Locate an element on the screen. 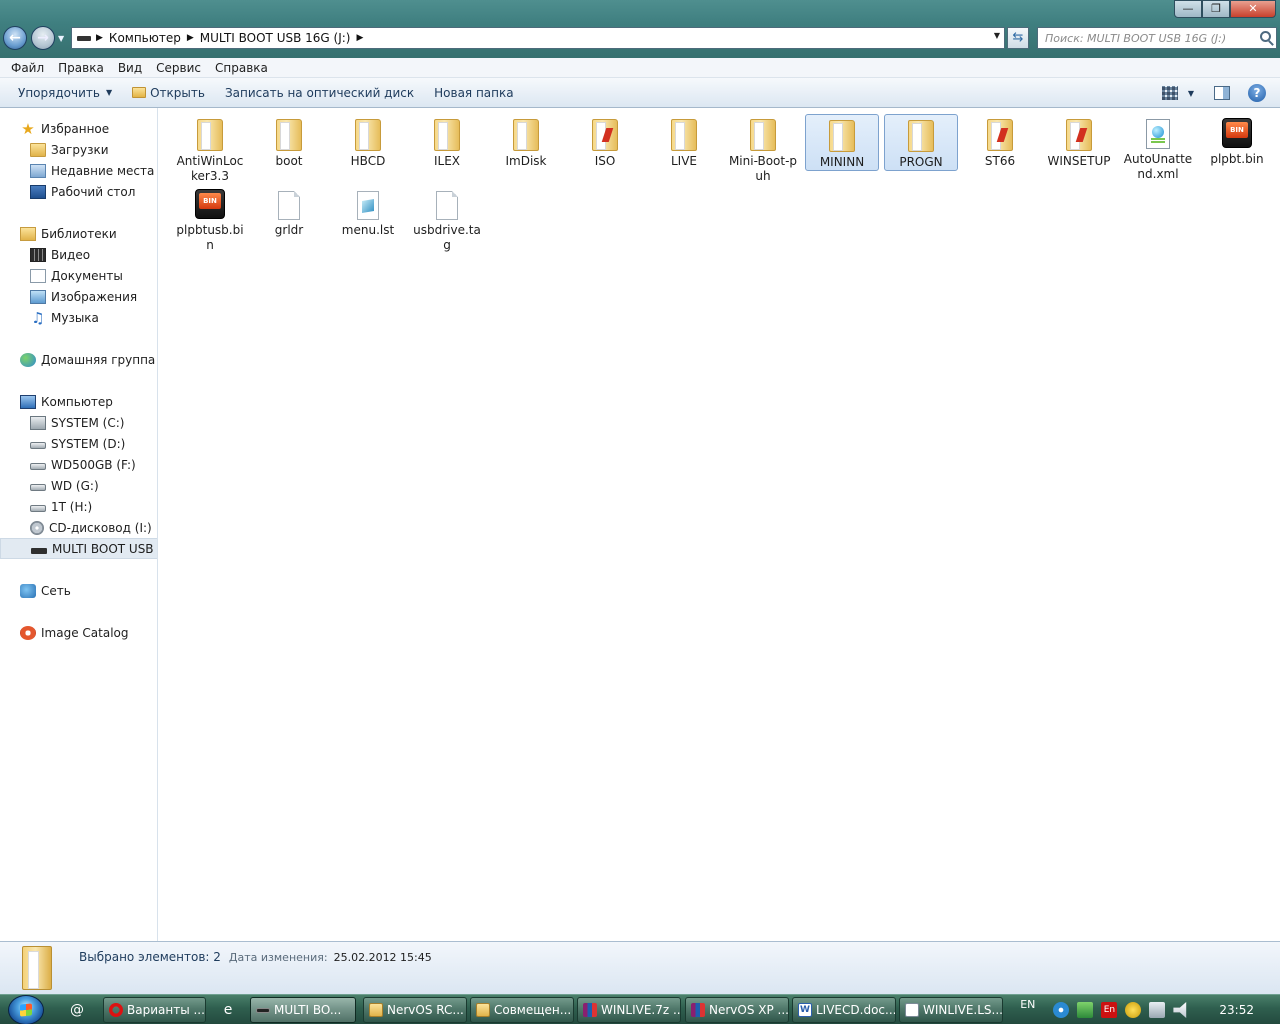 The height and width of the screenshot is (1024, 1280). file-item-folder-red: WINSETUP is located at coordinates (1079, 141).